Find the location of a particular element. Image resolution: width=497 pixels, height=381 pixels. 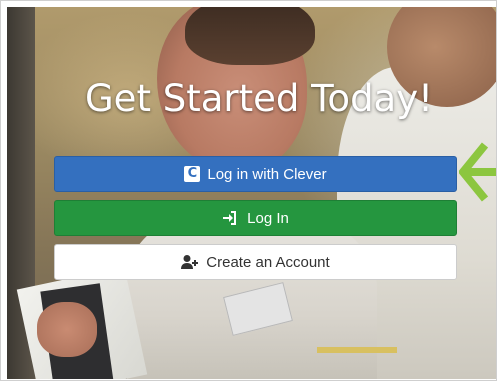

hand is located at coordinates (67, 329).